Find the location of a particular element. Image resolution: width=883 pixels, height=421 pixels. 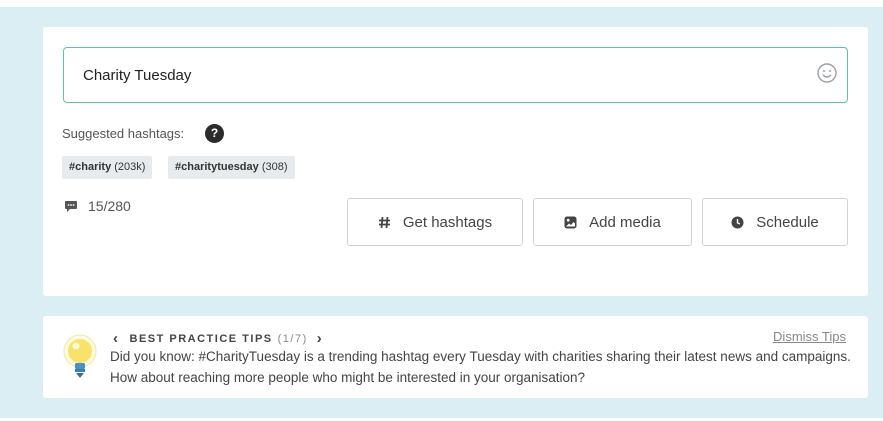

add-media-button: Add media is located at coordinates (612, 222).